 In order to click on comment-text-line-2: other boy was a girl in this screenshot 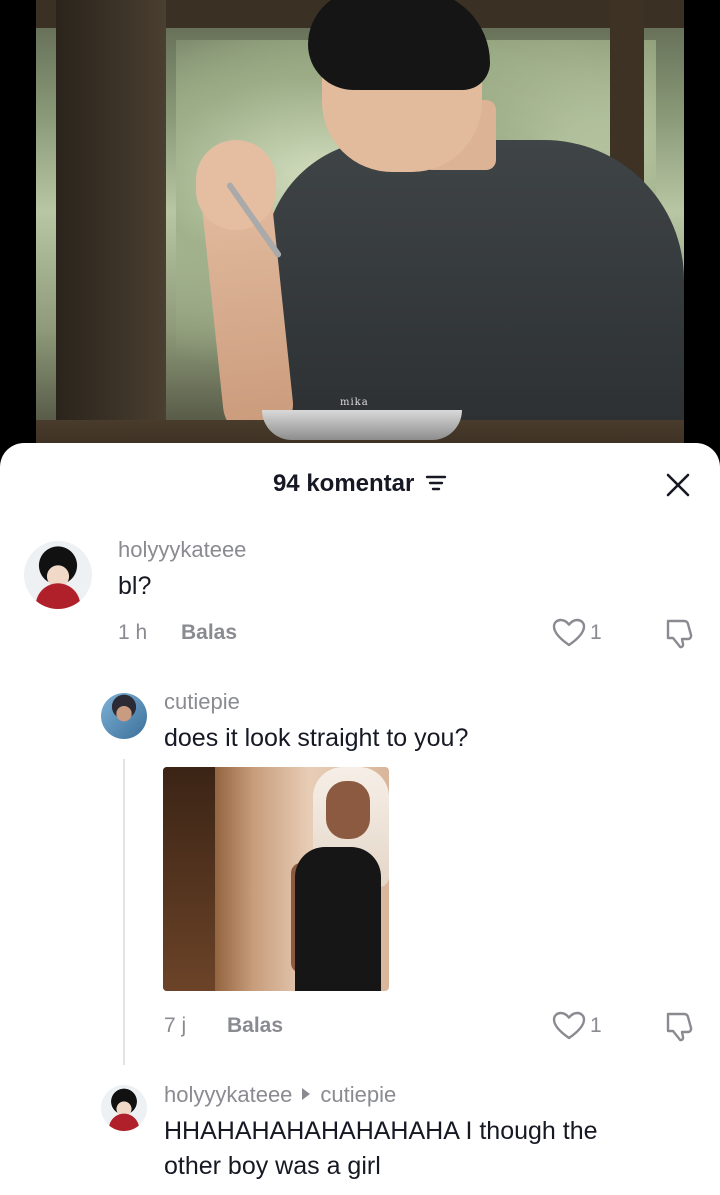, I will do `click(272, 1166)`.